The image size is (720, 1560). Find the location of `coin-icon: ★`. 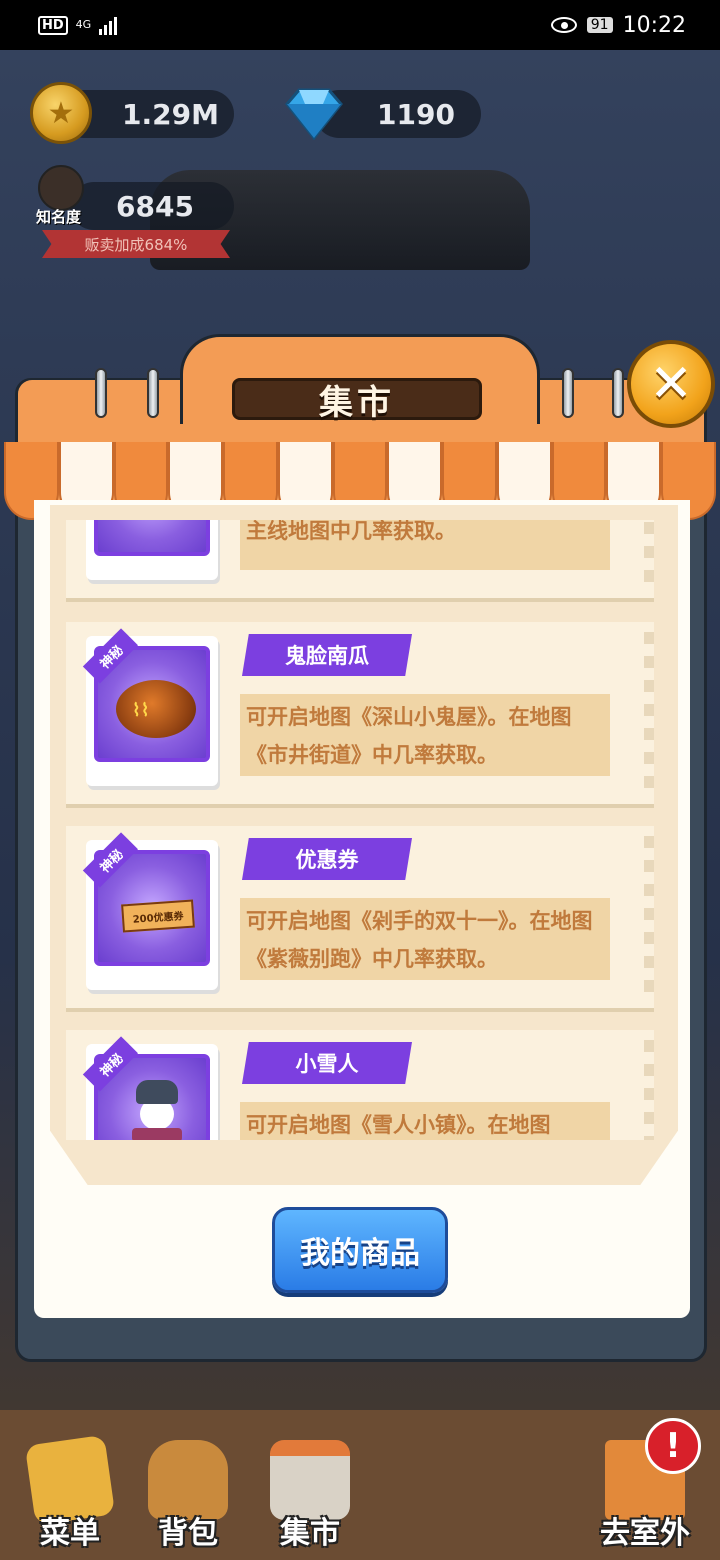

coin-icon: ★ is located at coordinates (61, 113).